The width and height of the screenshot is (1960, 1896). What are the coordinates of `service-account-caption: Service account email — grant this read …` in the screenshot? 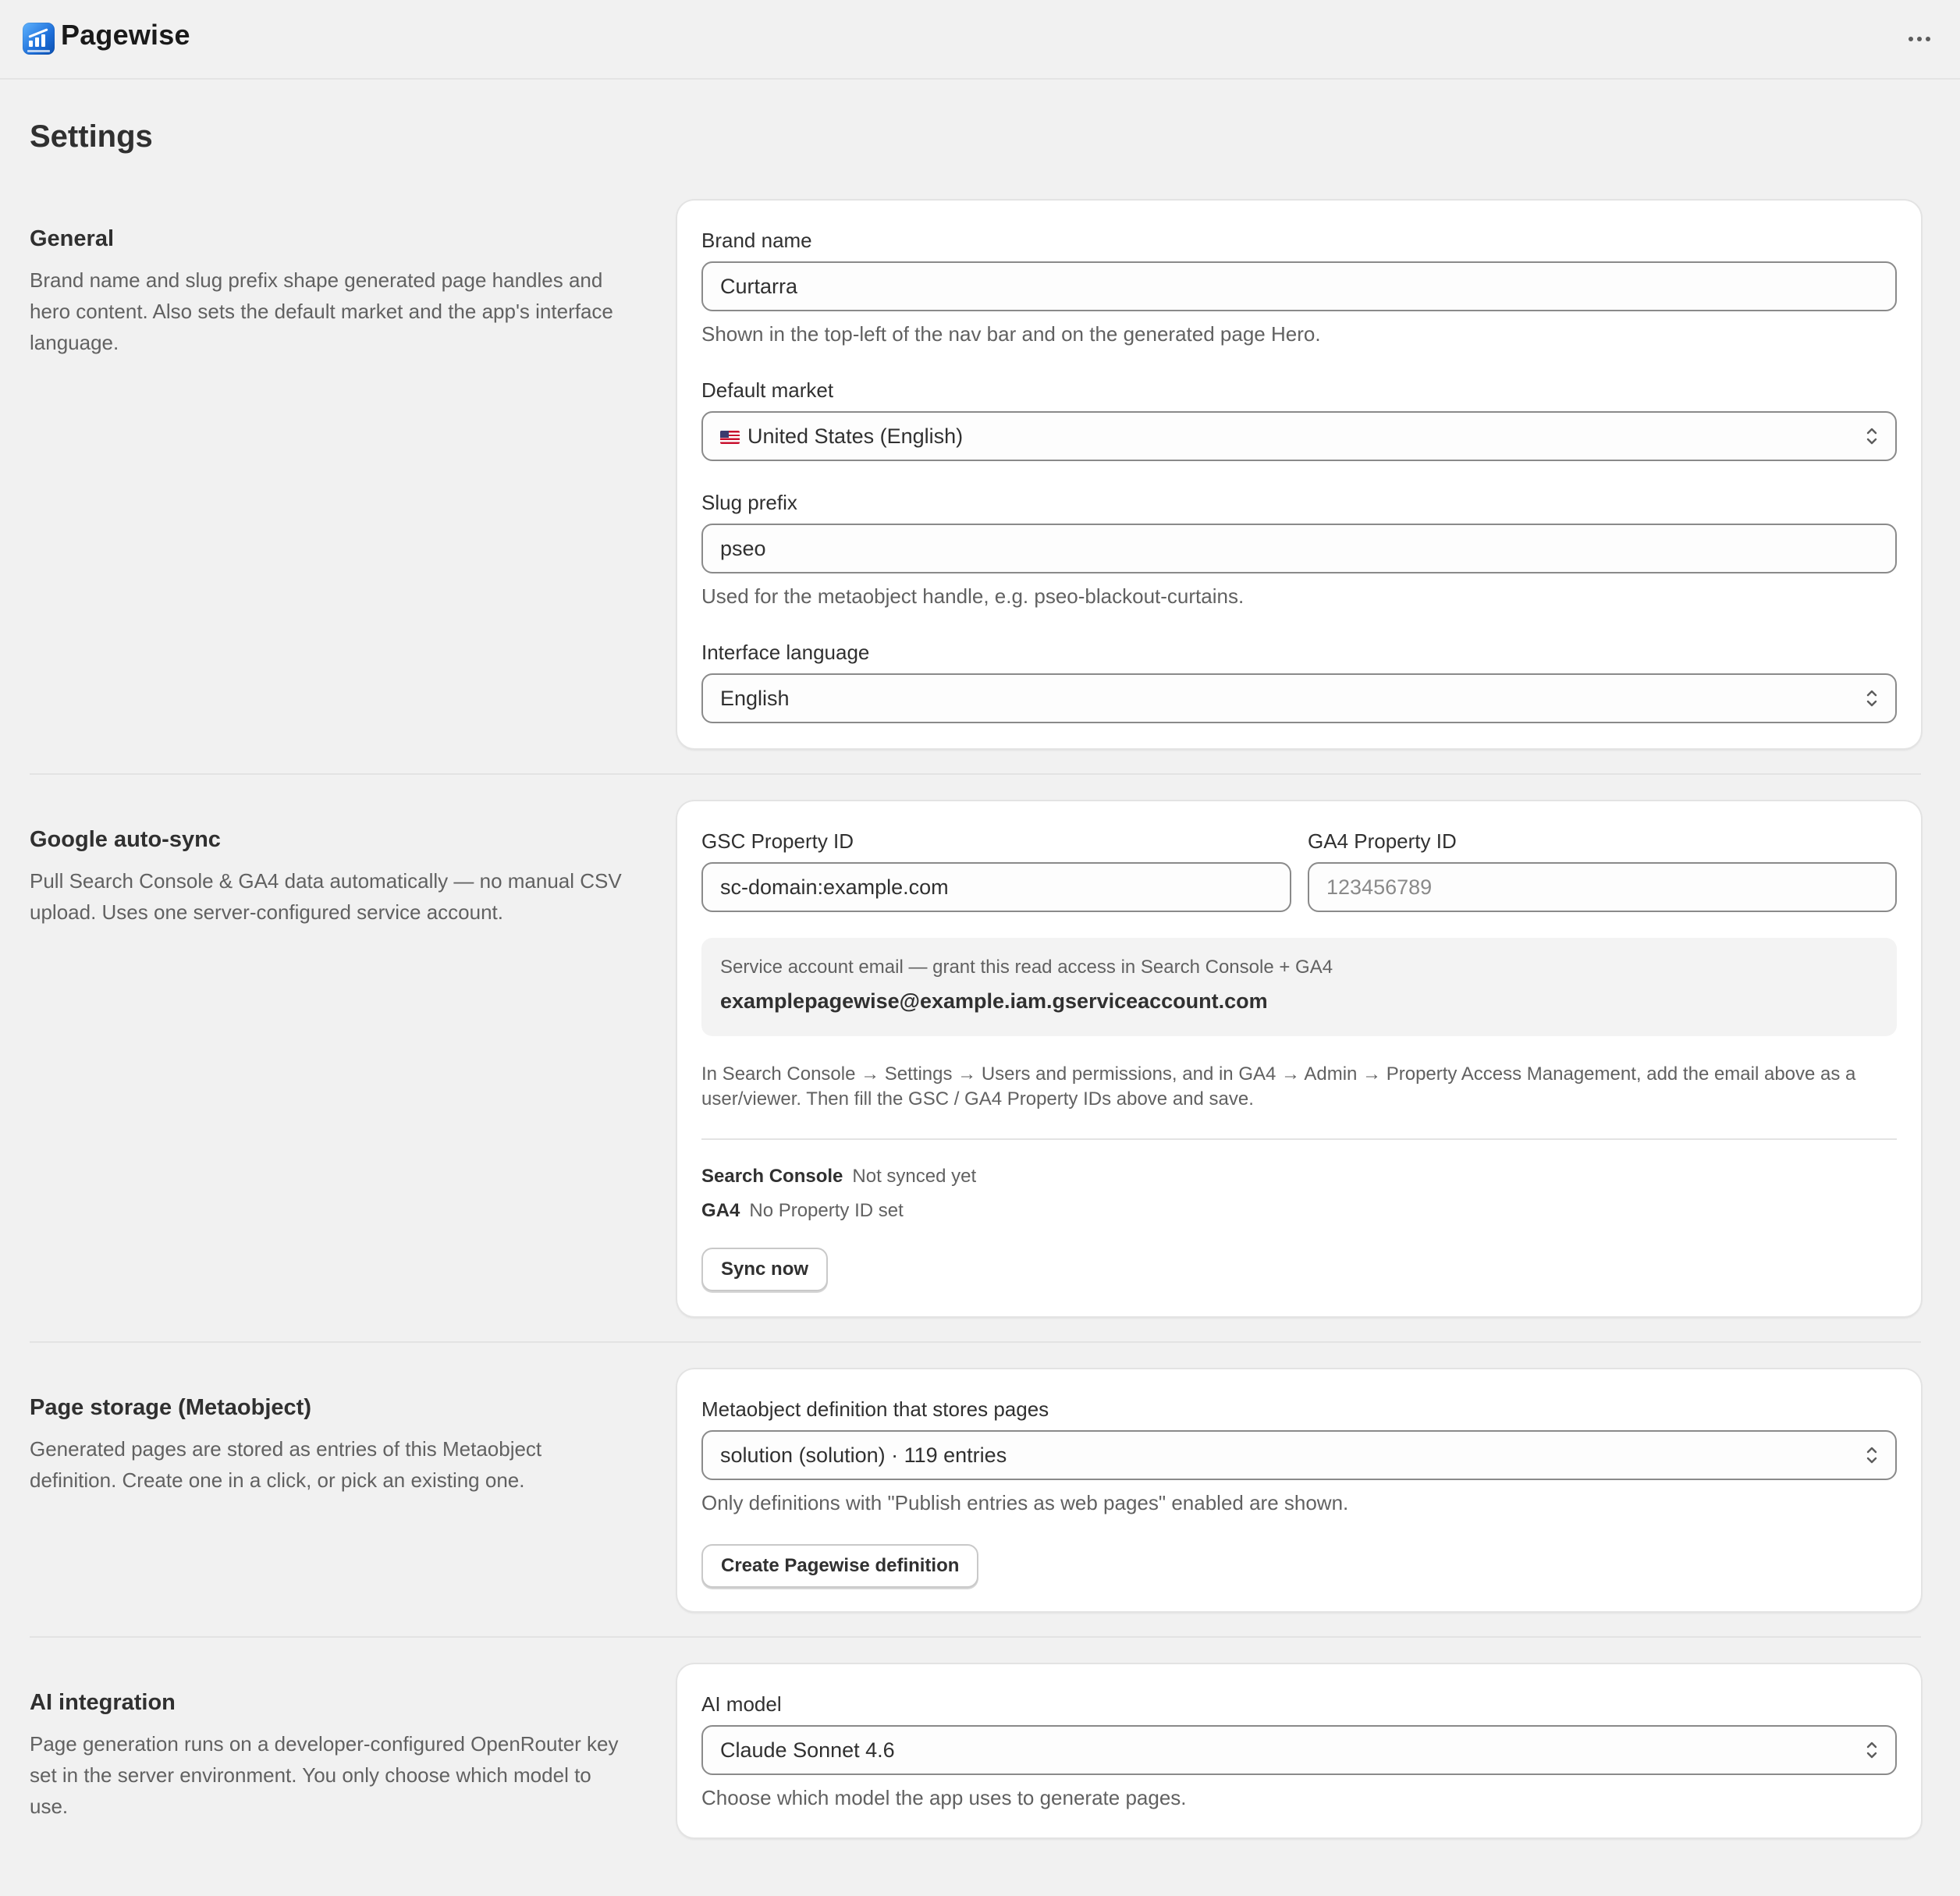 It's located at (1026, 967).